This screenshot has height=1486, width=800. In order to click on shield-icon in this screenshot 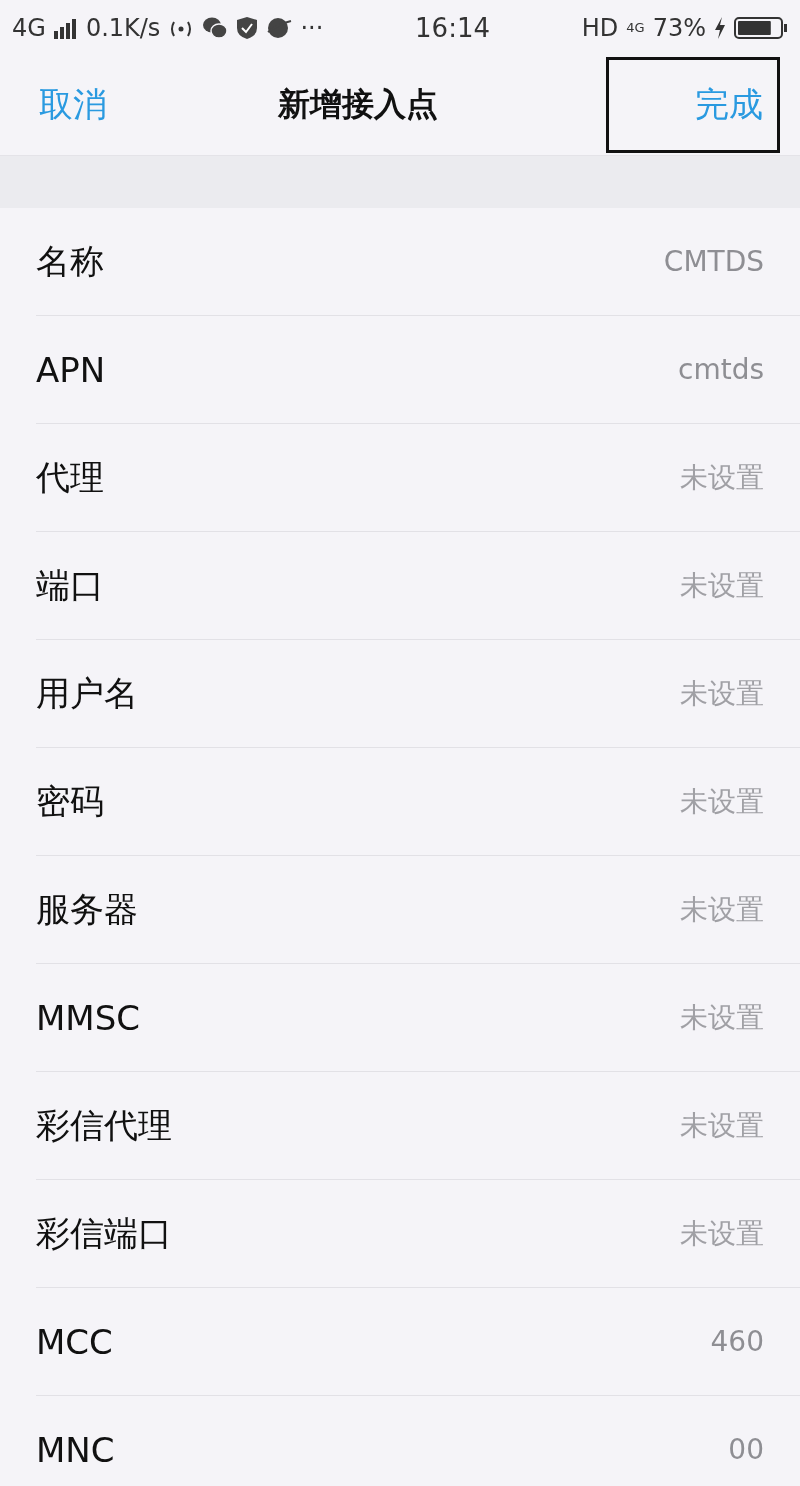, I will do `click(247, 27)`.